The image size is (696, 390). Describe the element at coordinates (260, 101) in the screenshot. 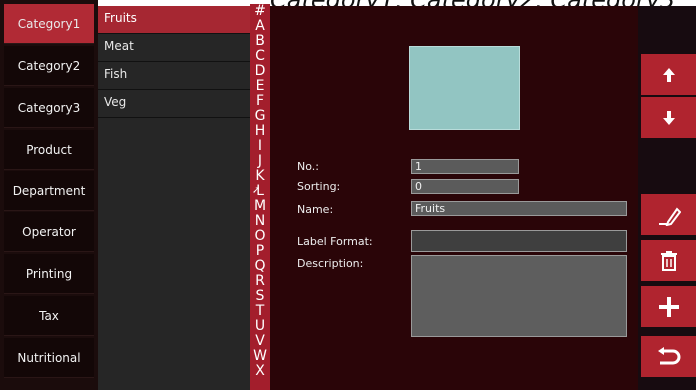

I see `alpha-letter: F` at that location.